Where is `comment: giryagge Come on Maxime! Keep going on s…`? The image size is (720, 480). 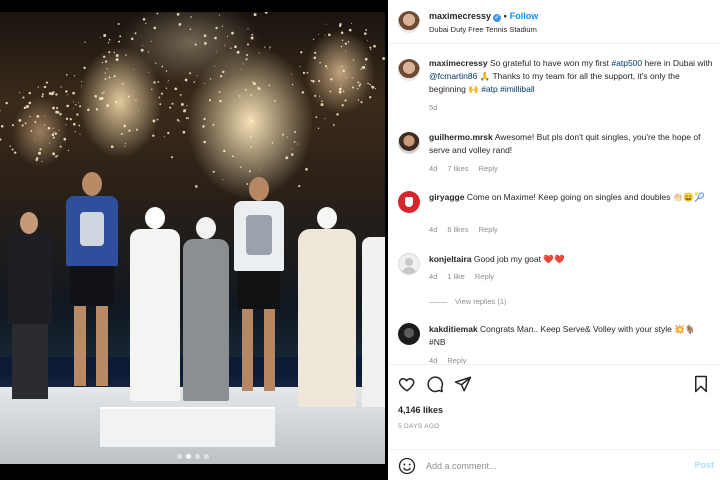 comment: giryagge Come on Maxime! Keep going on s… is located at coordinates (571, 197).